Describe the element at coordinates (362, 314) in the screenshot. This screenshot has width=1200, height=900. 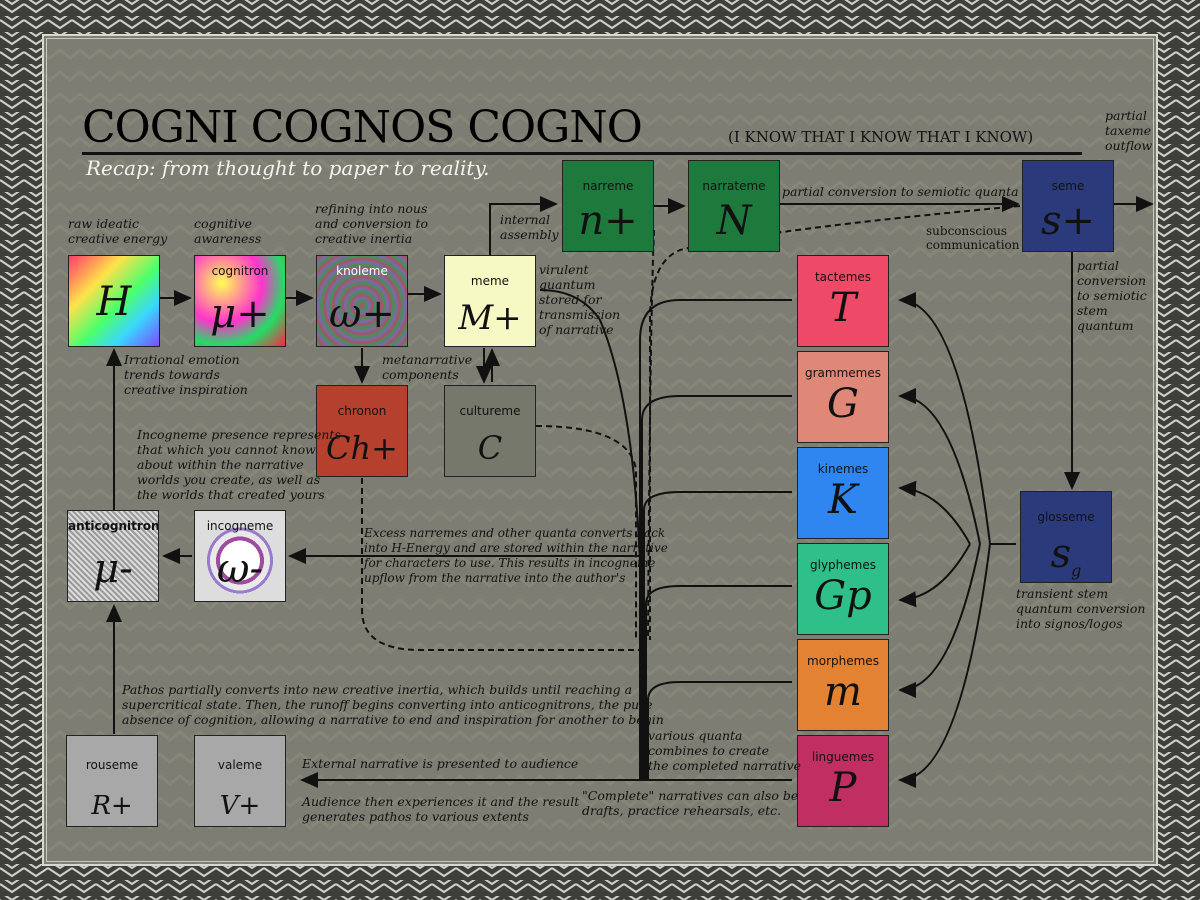
I see `node-knoleme-symbol: ω+` at that location.